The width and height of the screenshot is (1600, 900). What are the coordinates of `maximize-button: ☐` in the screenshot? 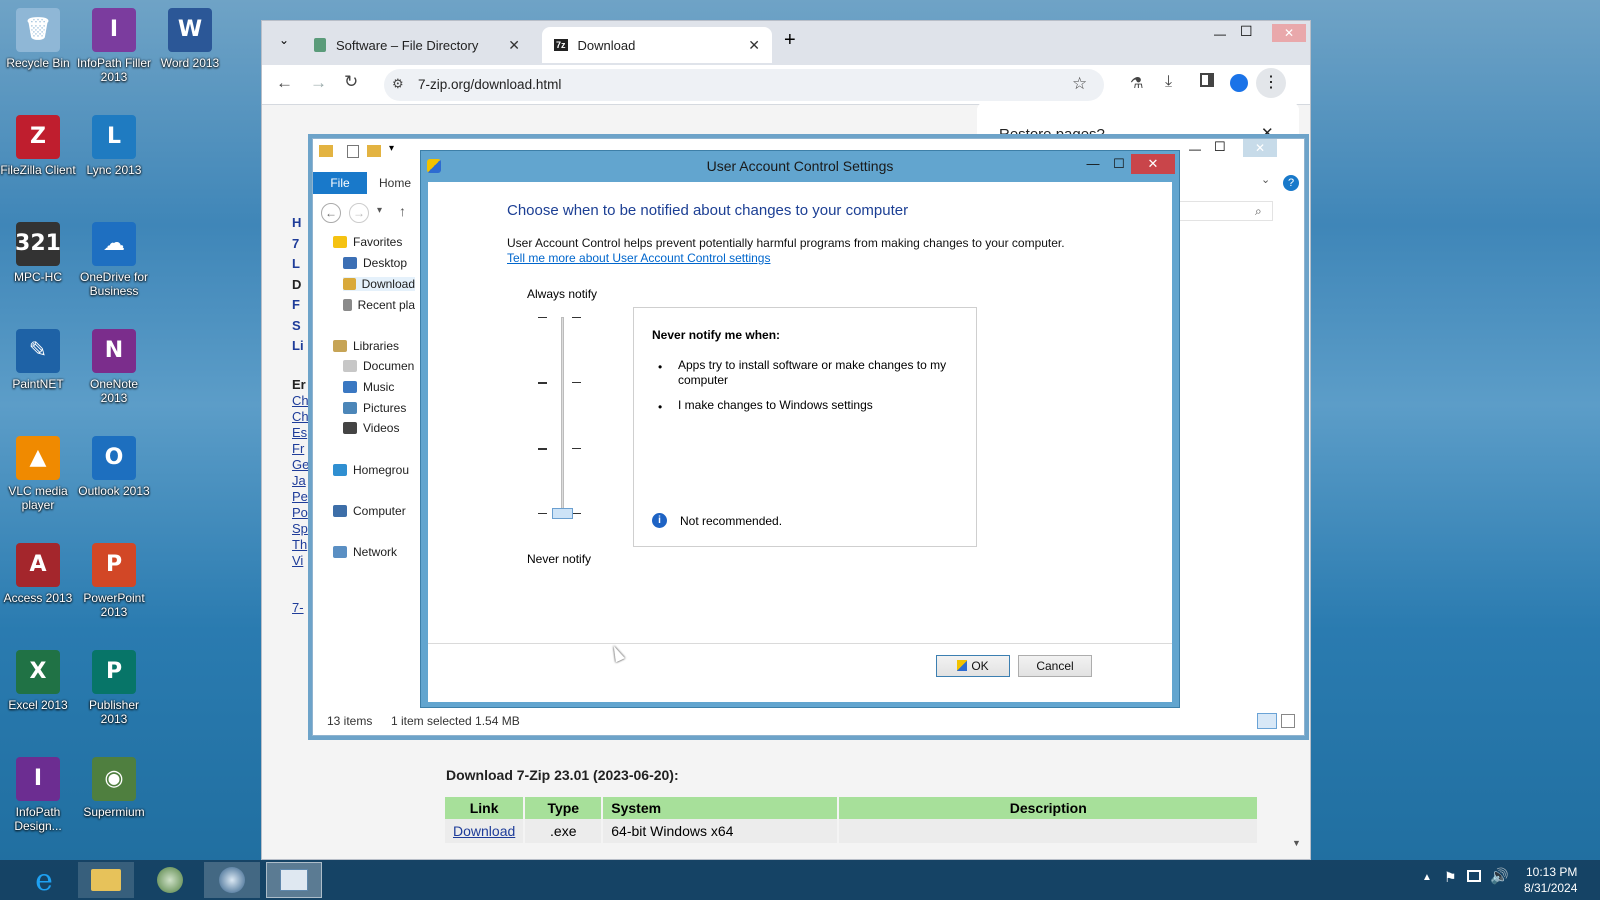 It's located at (1246, 31).